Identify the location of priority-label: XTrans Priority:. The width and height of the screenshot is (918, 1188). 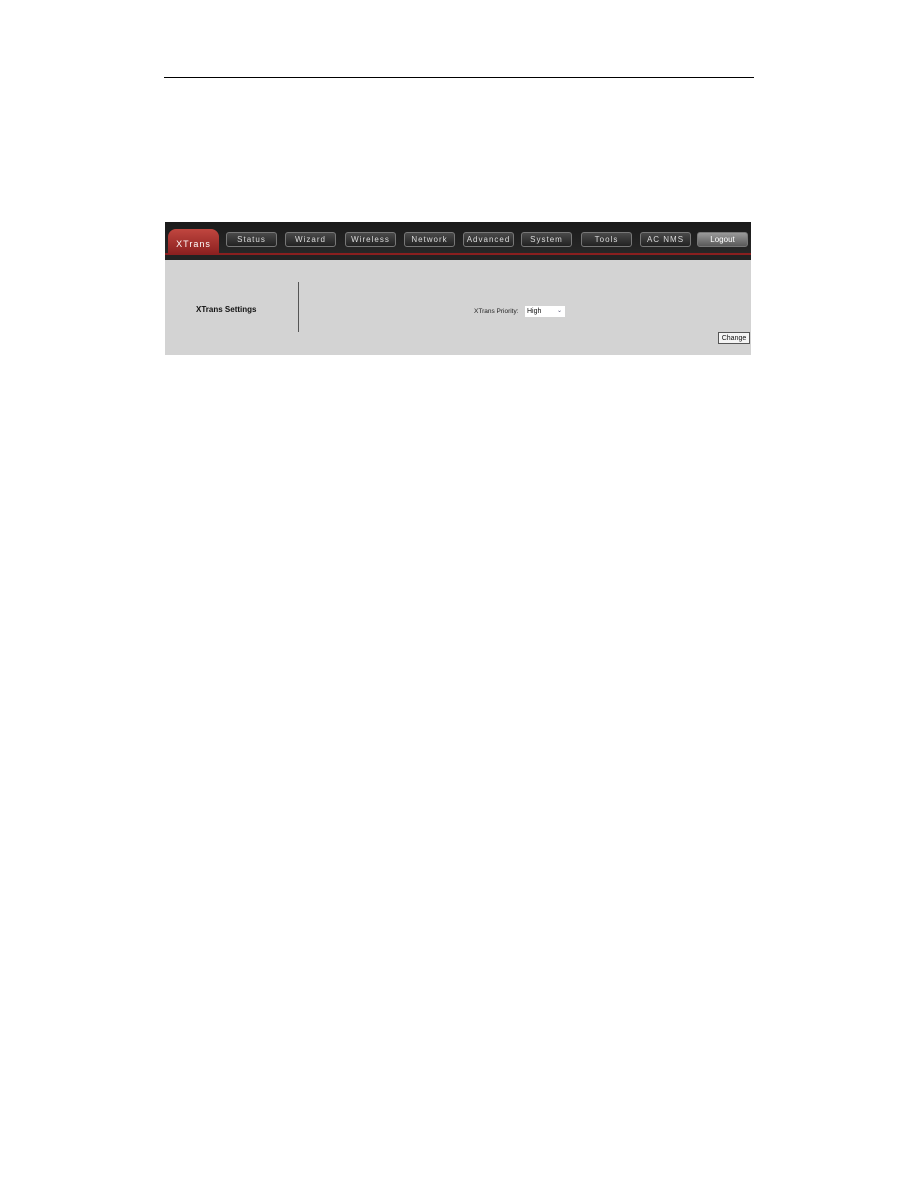
(496, 311).